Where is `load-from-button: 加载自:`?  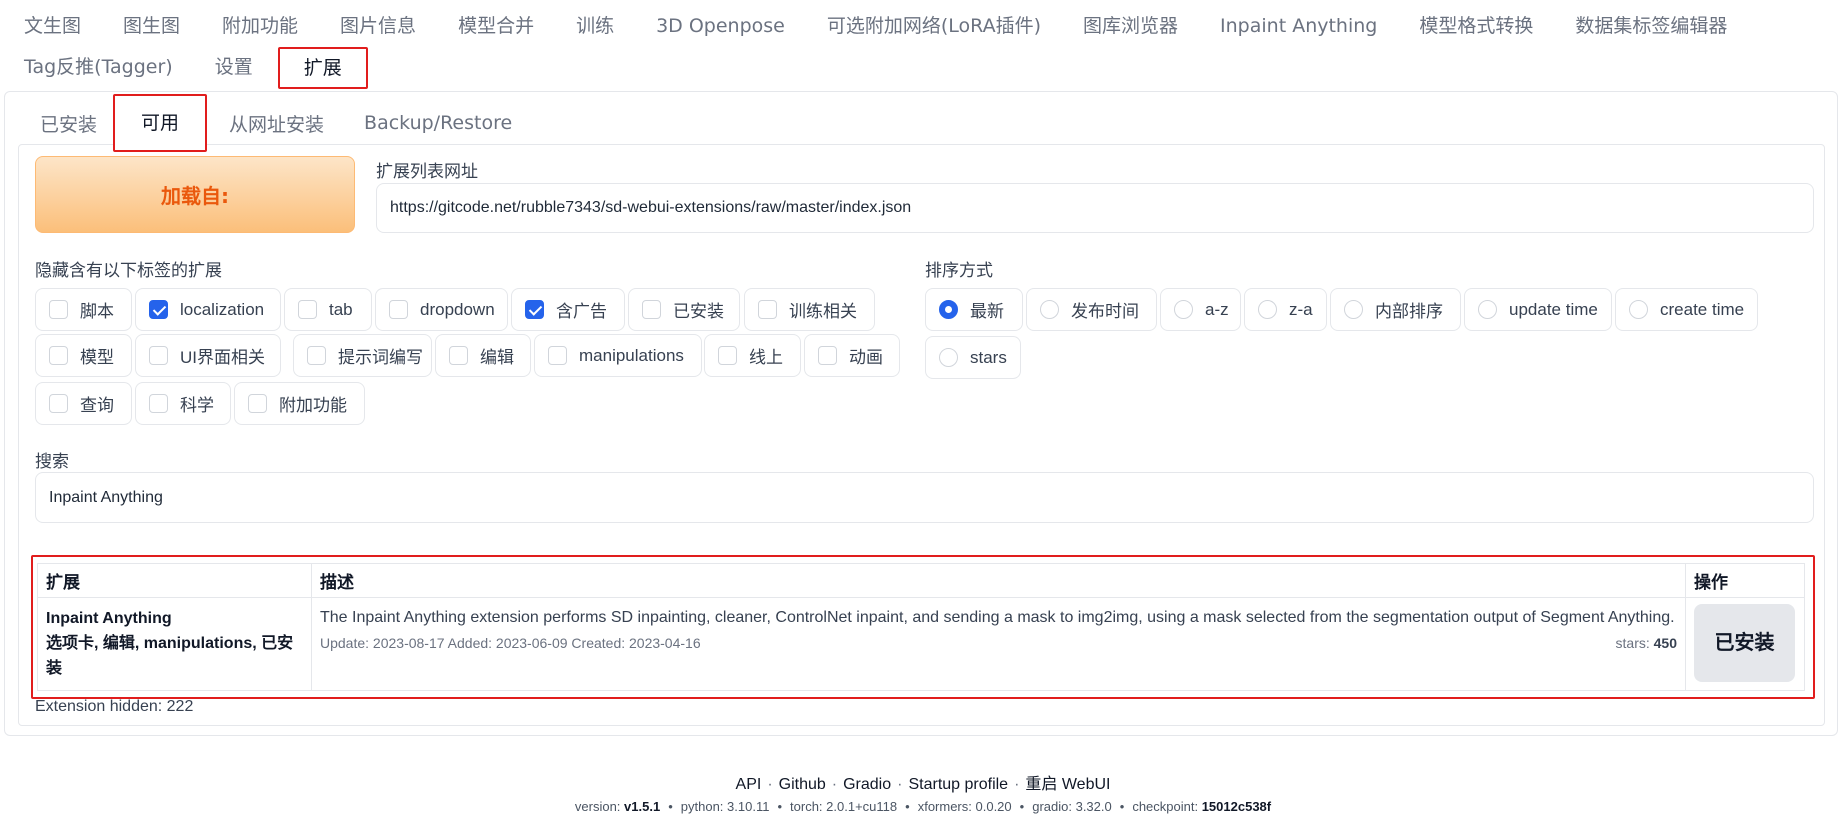 load-from-button: 加载自: is located at coordinates (195, 194).